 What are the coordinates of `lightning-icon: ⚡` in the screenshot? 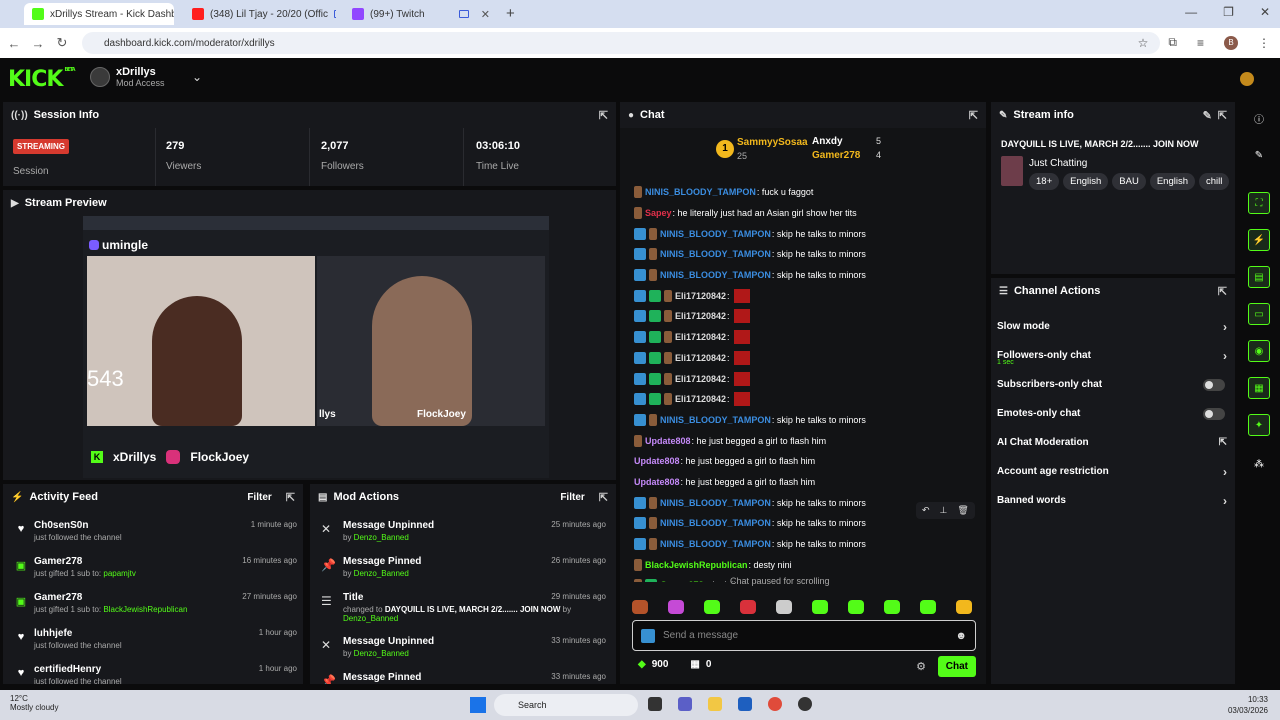 It's located at (1259, 240).